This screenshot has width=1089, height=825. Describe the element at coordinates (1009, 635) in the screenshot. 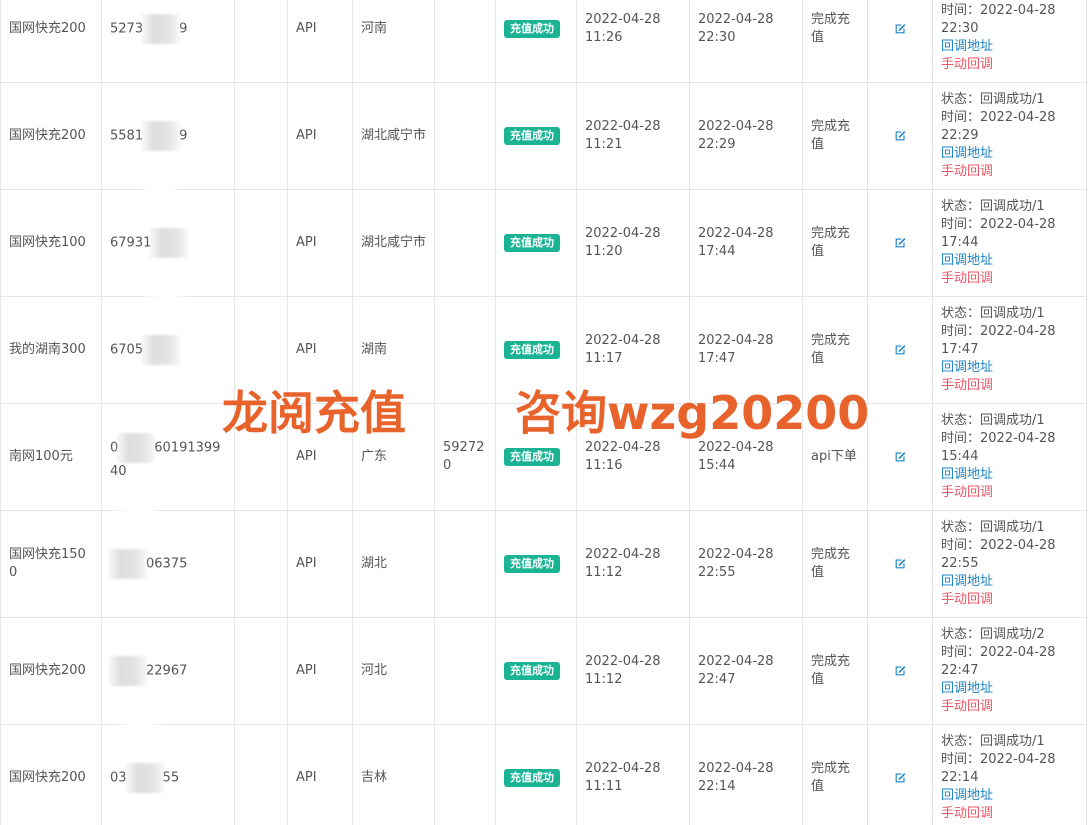

I see `callback-status-line: 状态：回调成功/2` at that location.